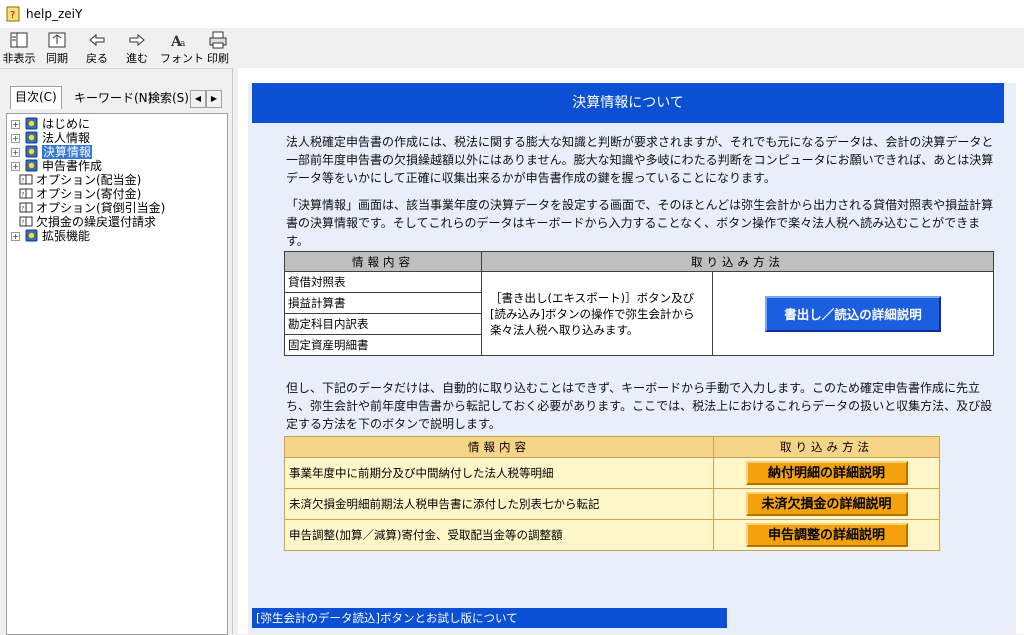 This screenshot has height=635, width=1024. I want to click on hide-pane-icon, so click(19, 40).